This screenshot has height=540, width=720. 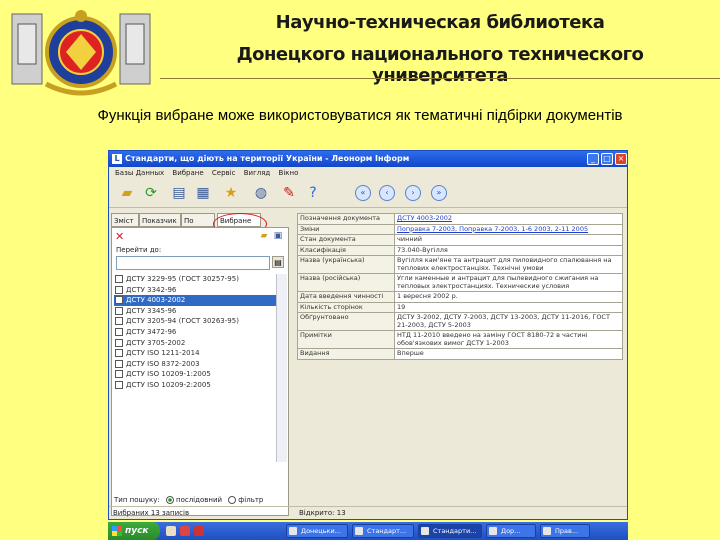 What do you see at coordinates (363, 193) in the screenshot?
I see `first-page-icon: «` at bounding box center [363, 193].